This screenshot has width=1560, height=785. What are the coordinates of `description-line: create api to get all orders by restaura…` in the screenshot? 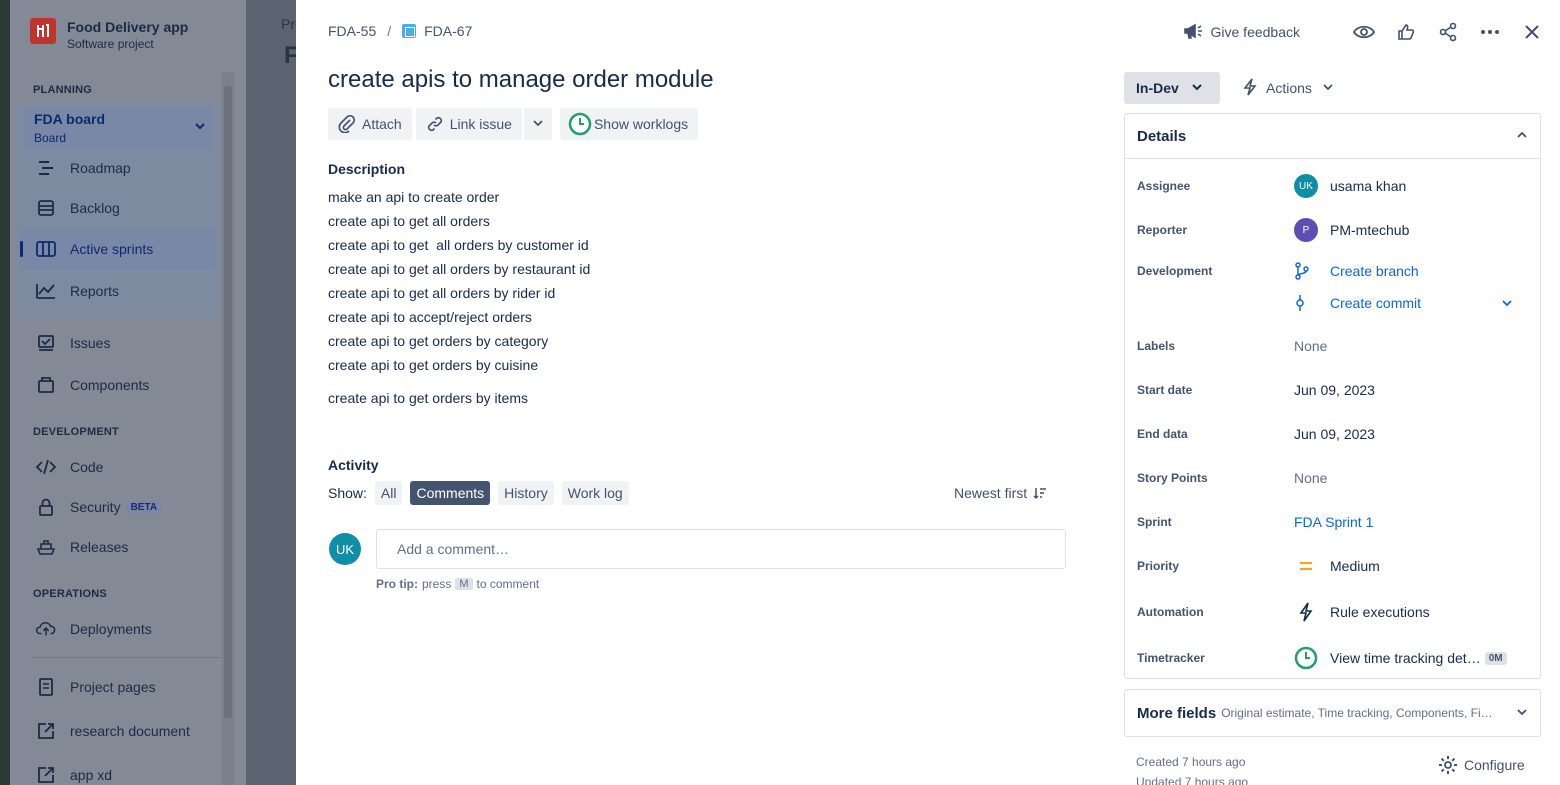 It's located at (459, 269).